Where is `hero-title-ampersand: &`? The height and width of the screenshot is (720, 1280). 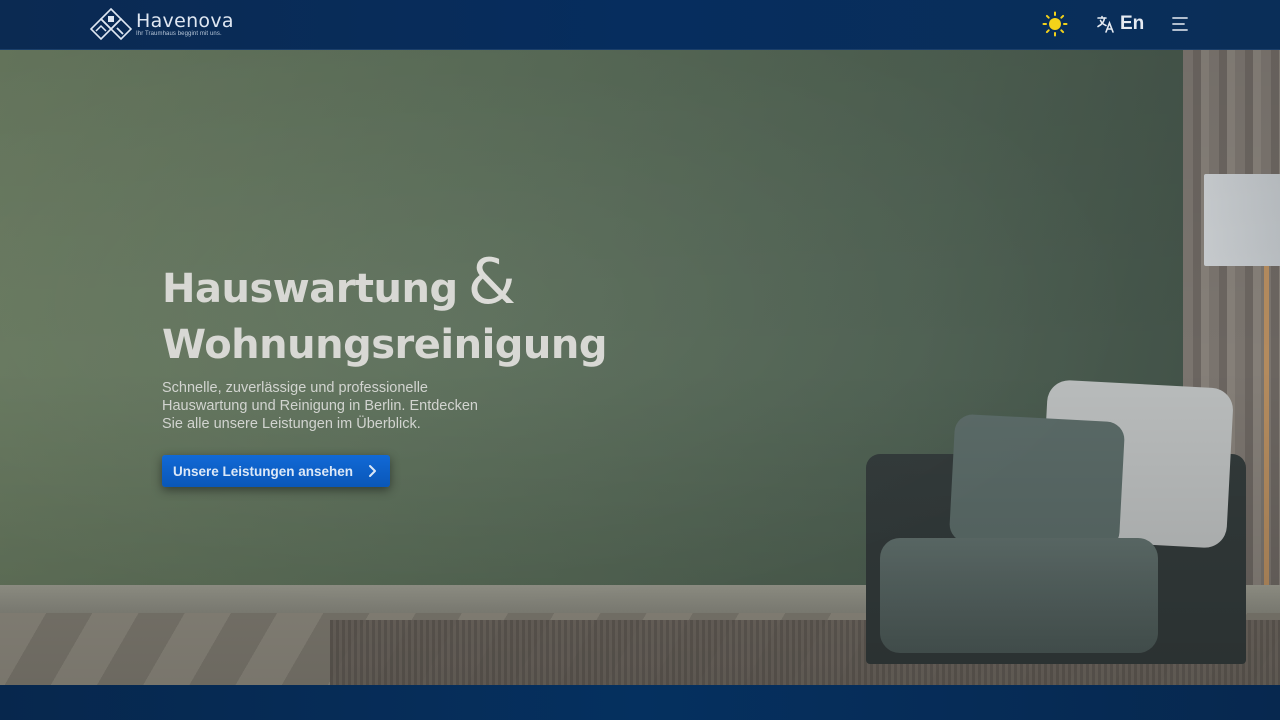
hero-title-ampersand: & is located at coordinates (491, 281).